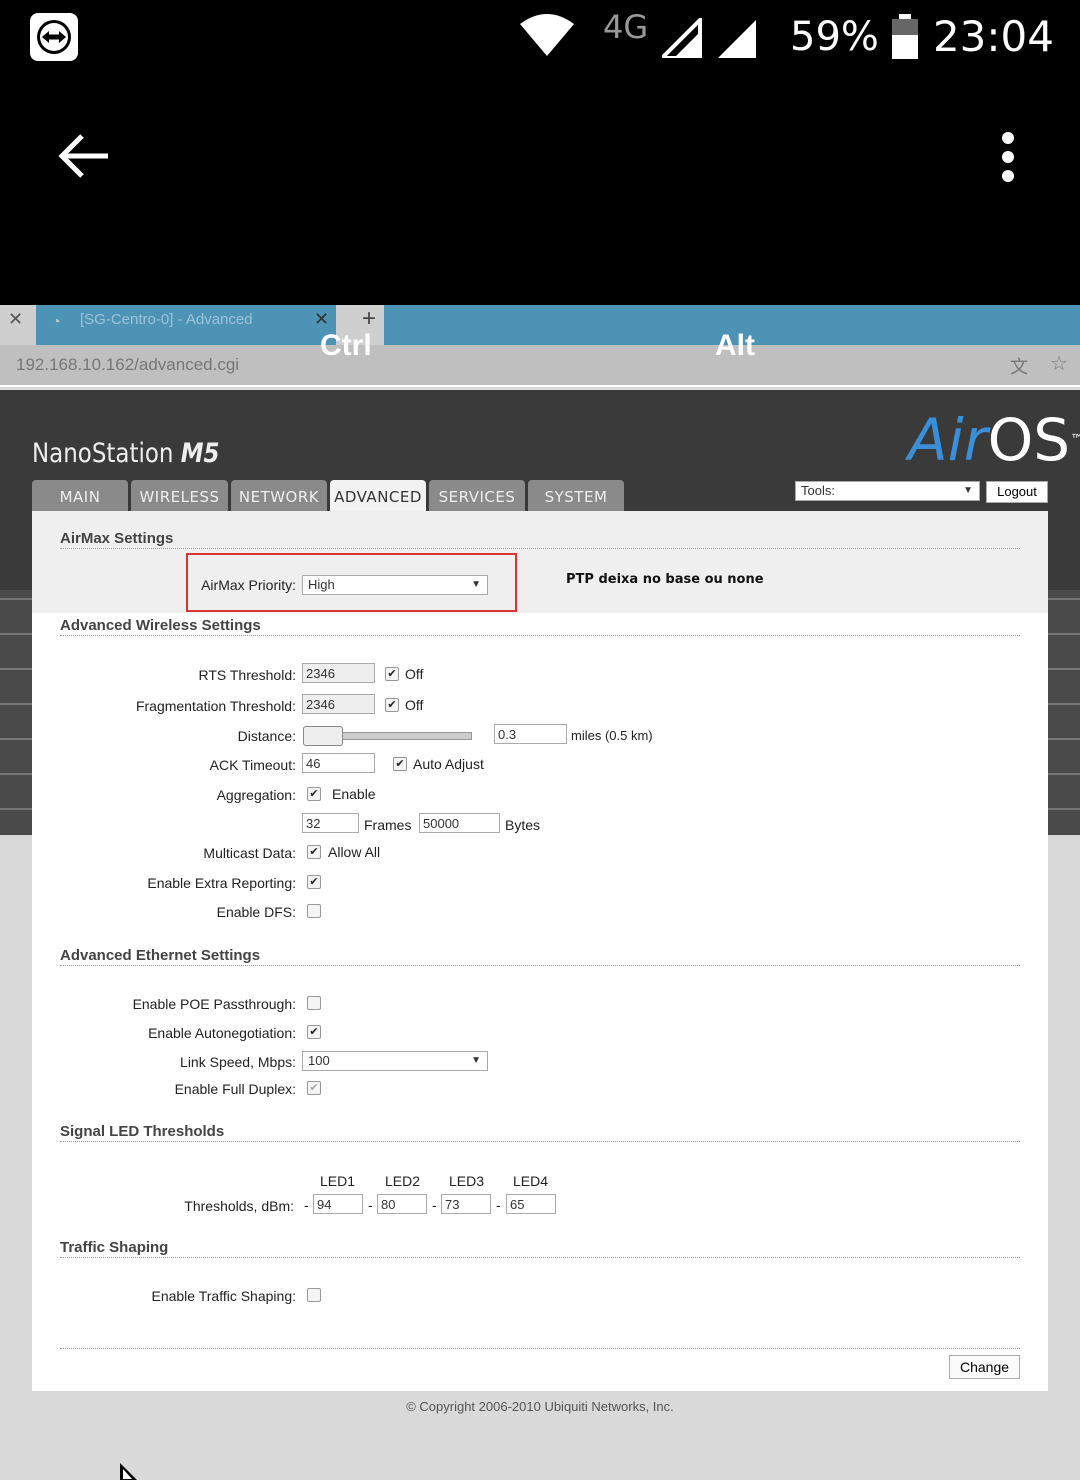  What do you see at coordinates (392, 705) in the screenshot?
I see `frag-off-checkbox: ✔` at bounding box center [392, 705].